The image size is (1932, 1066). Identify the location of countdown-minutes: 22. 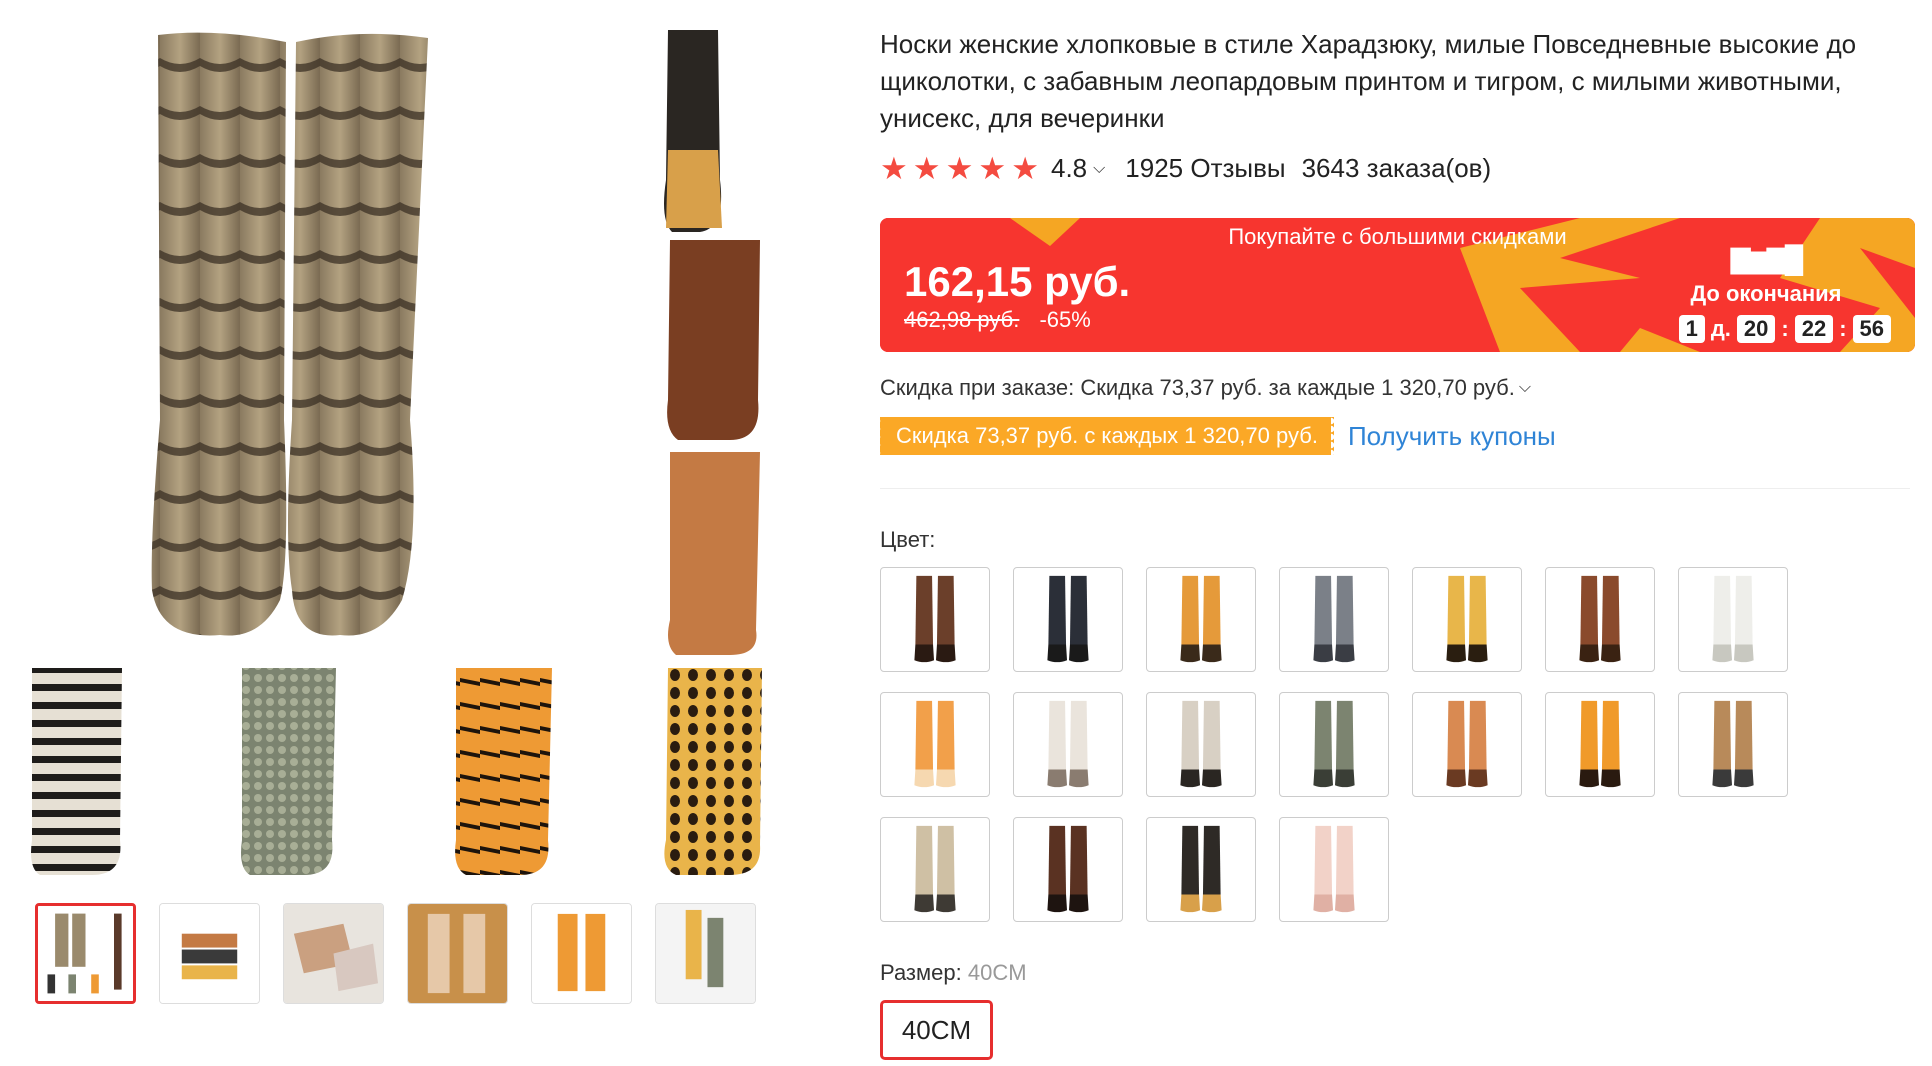
(1814, 329).